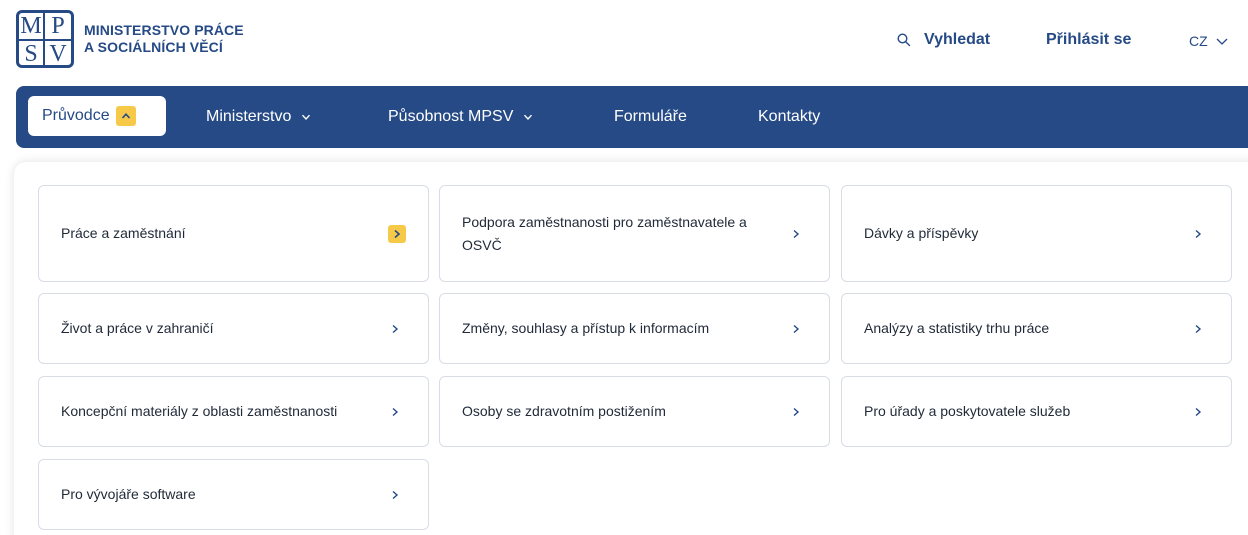 The image size is (1248, 535). Describe the element at coordinates (123, 233) in the screenshot. I see `card-label: Práce a zaměstnání` at that location.